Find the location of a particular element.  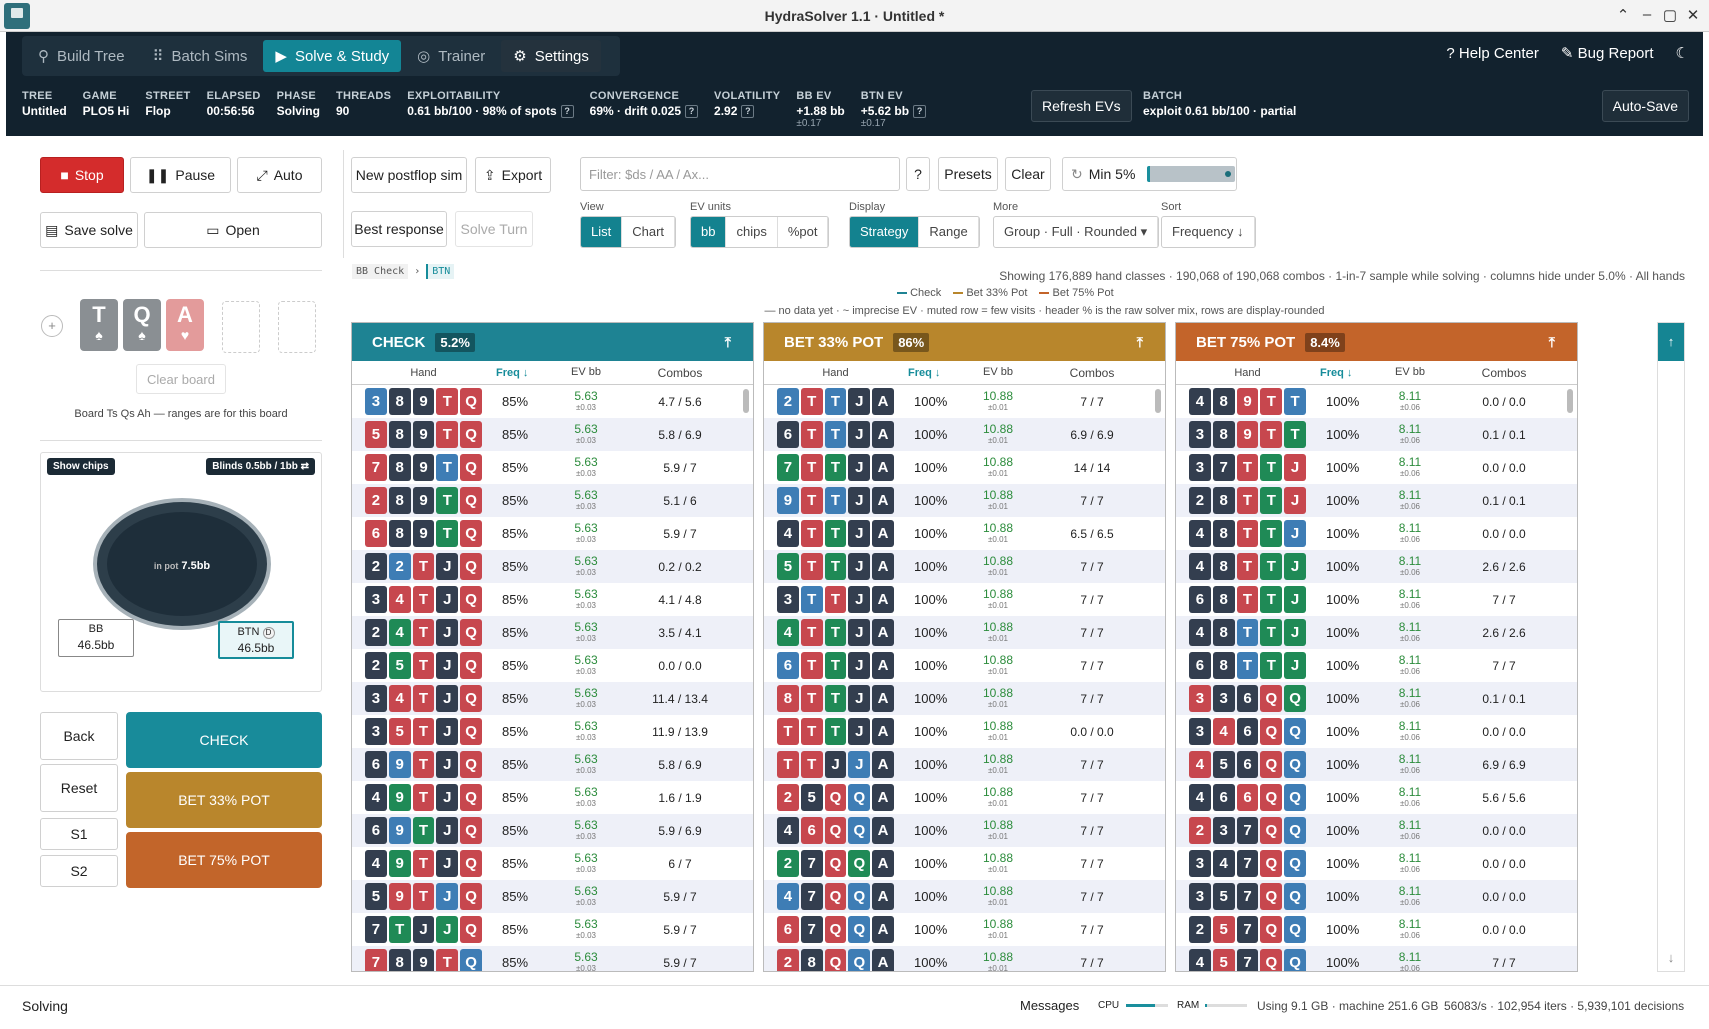

table-row: 9 T T J A 100% 10.88 ±0.01 7 / 7 is located at coordinates (964, 500).